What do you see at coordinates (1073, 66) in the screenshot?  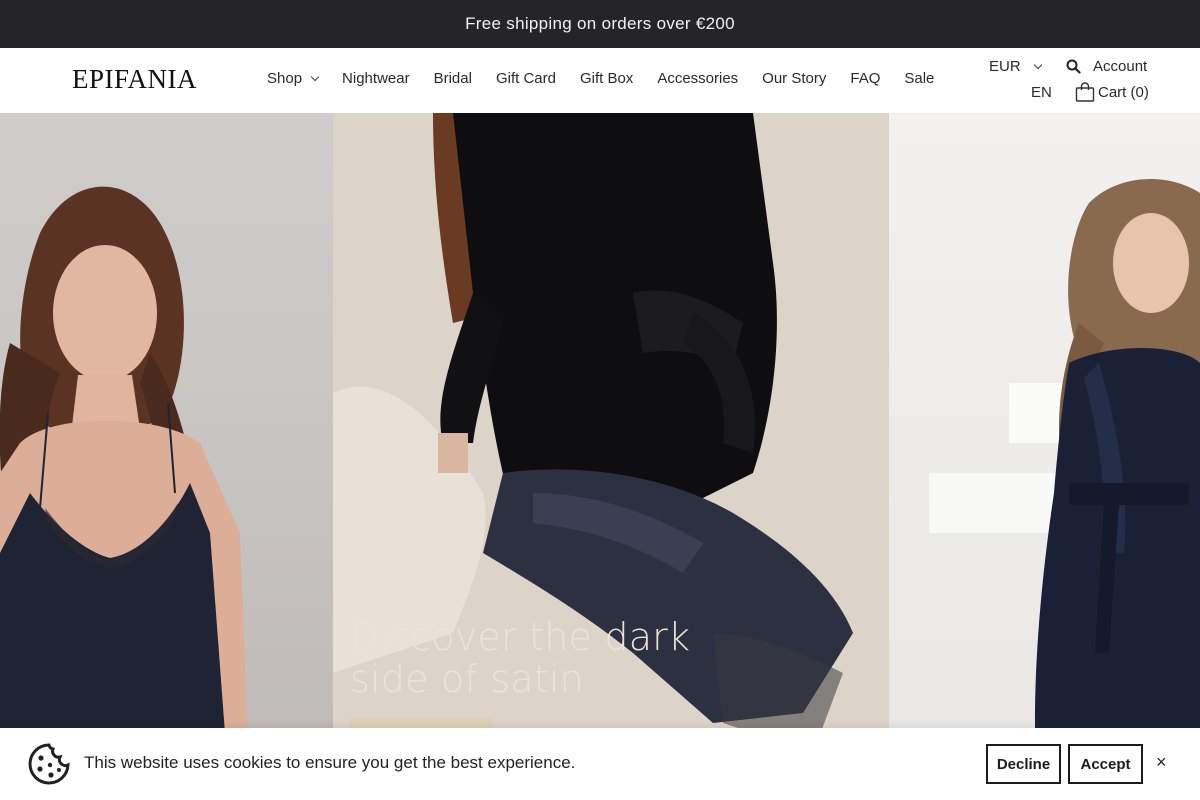 I see `search-icon` at bounding box center [1073, 66].